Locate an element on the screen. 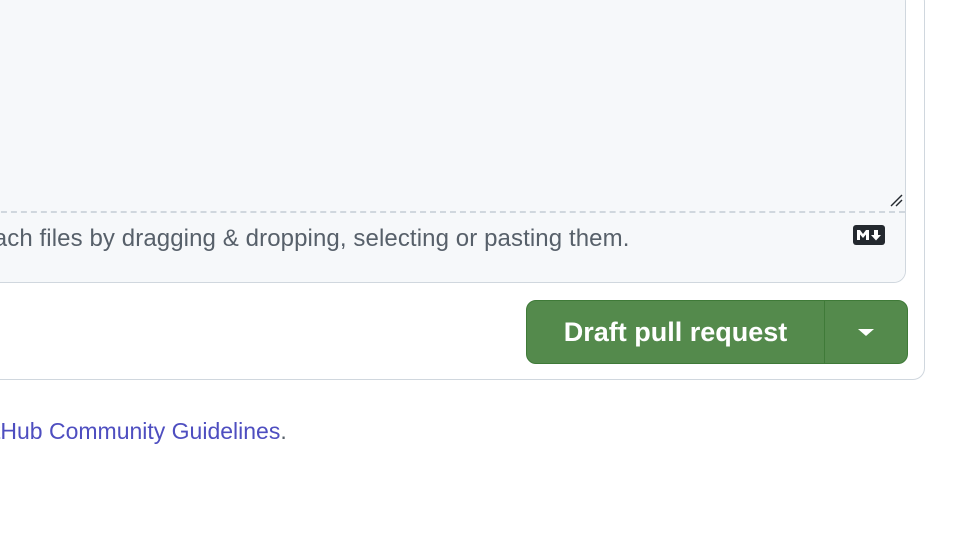 The width and height of the screenshot is (956, 544). chevron-down-icon is located at coordinates (866, 332).